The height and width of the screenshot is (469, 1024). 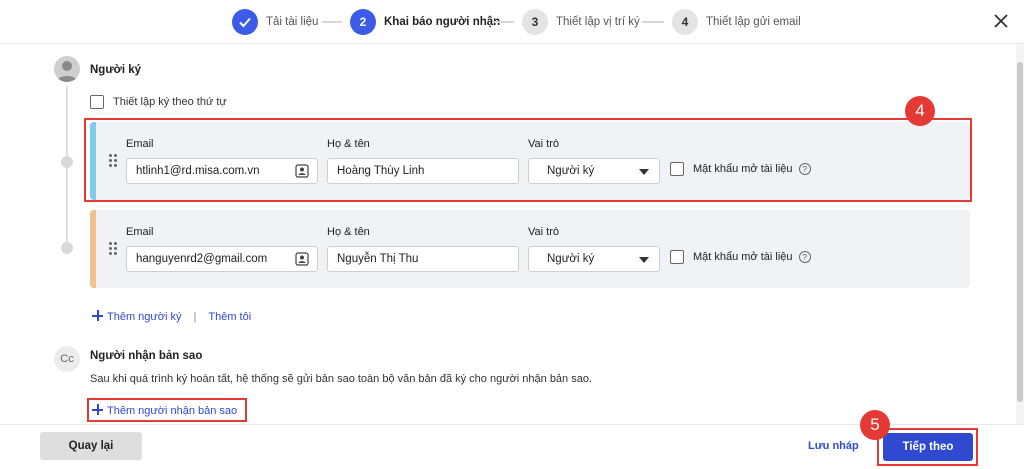 What do you see at coordinates (804, 257) in the screenshot?
I see `help-icon: ?` at bounding box center [804, 257].